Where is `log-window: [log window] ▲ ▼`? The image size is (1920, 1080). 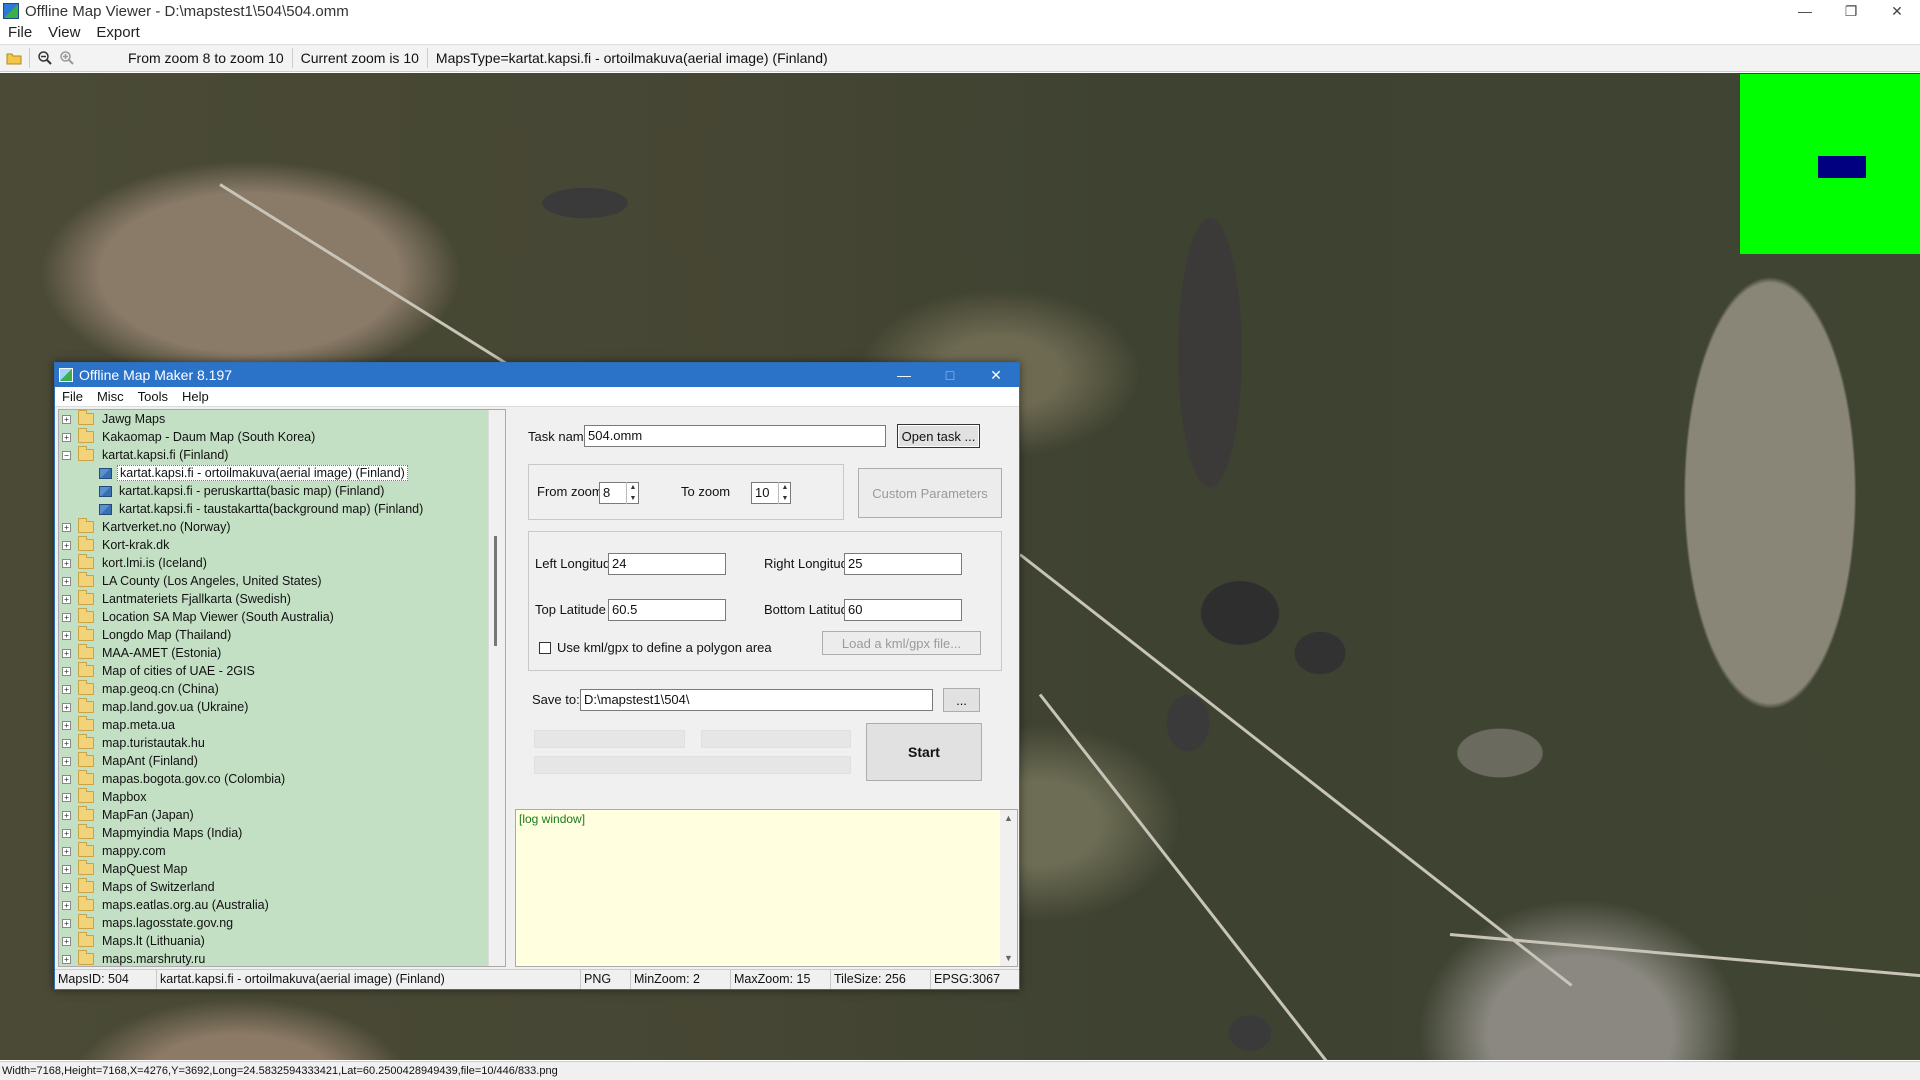 log-window: [log window] ▲ ▼ is located at coordinates (766, 888).